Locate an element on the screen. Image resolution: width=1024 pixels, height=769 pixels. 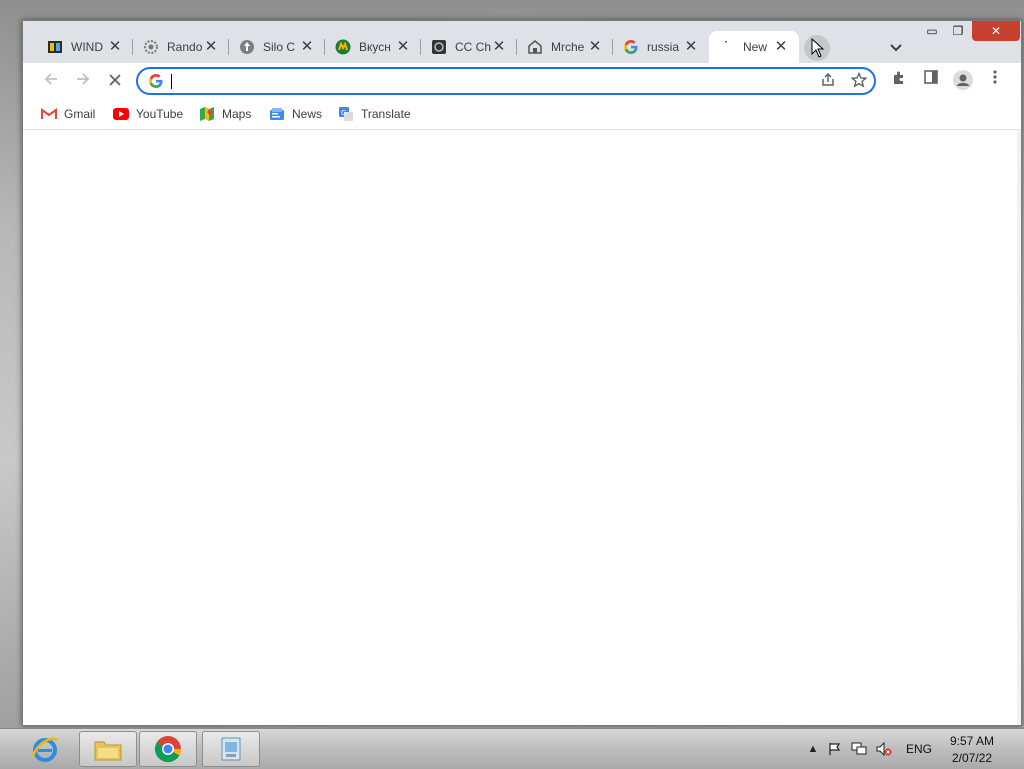
tab-mrche: Mrche ✕ is located at coordinates (565, 47).